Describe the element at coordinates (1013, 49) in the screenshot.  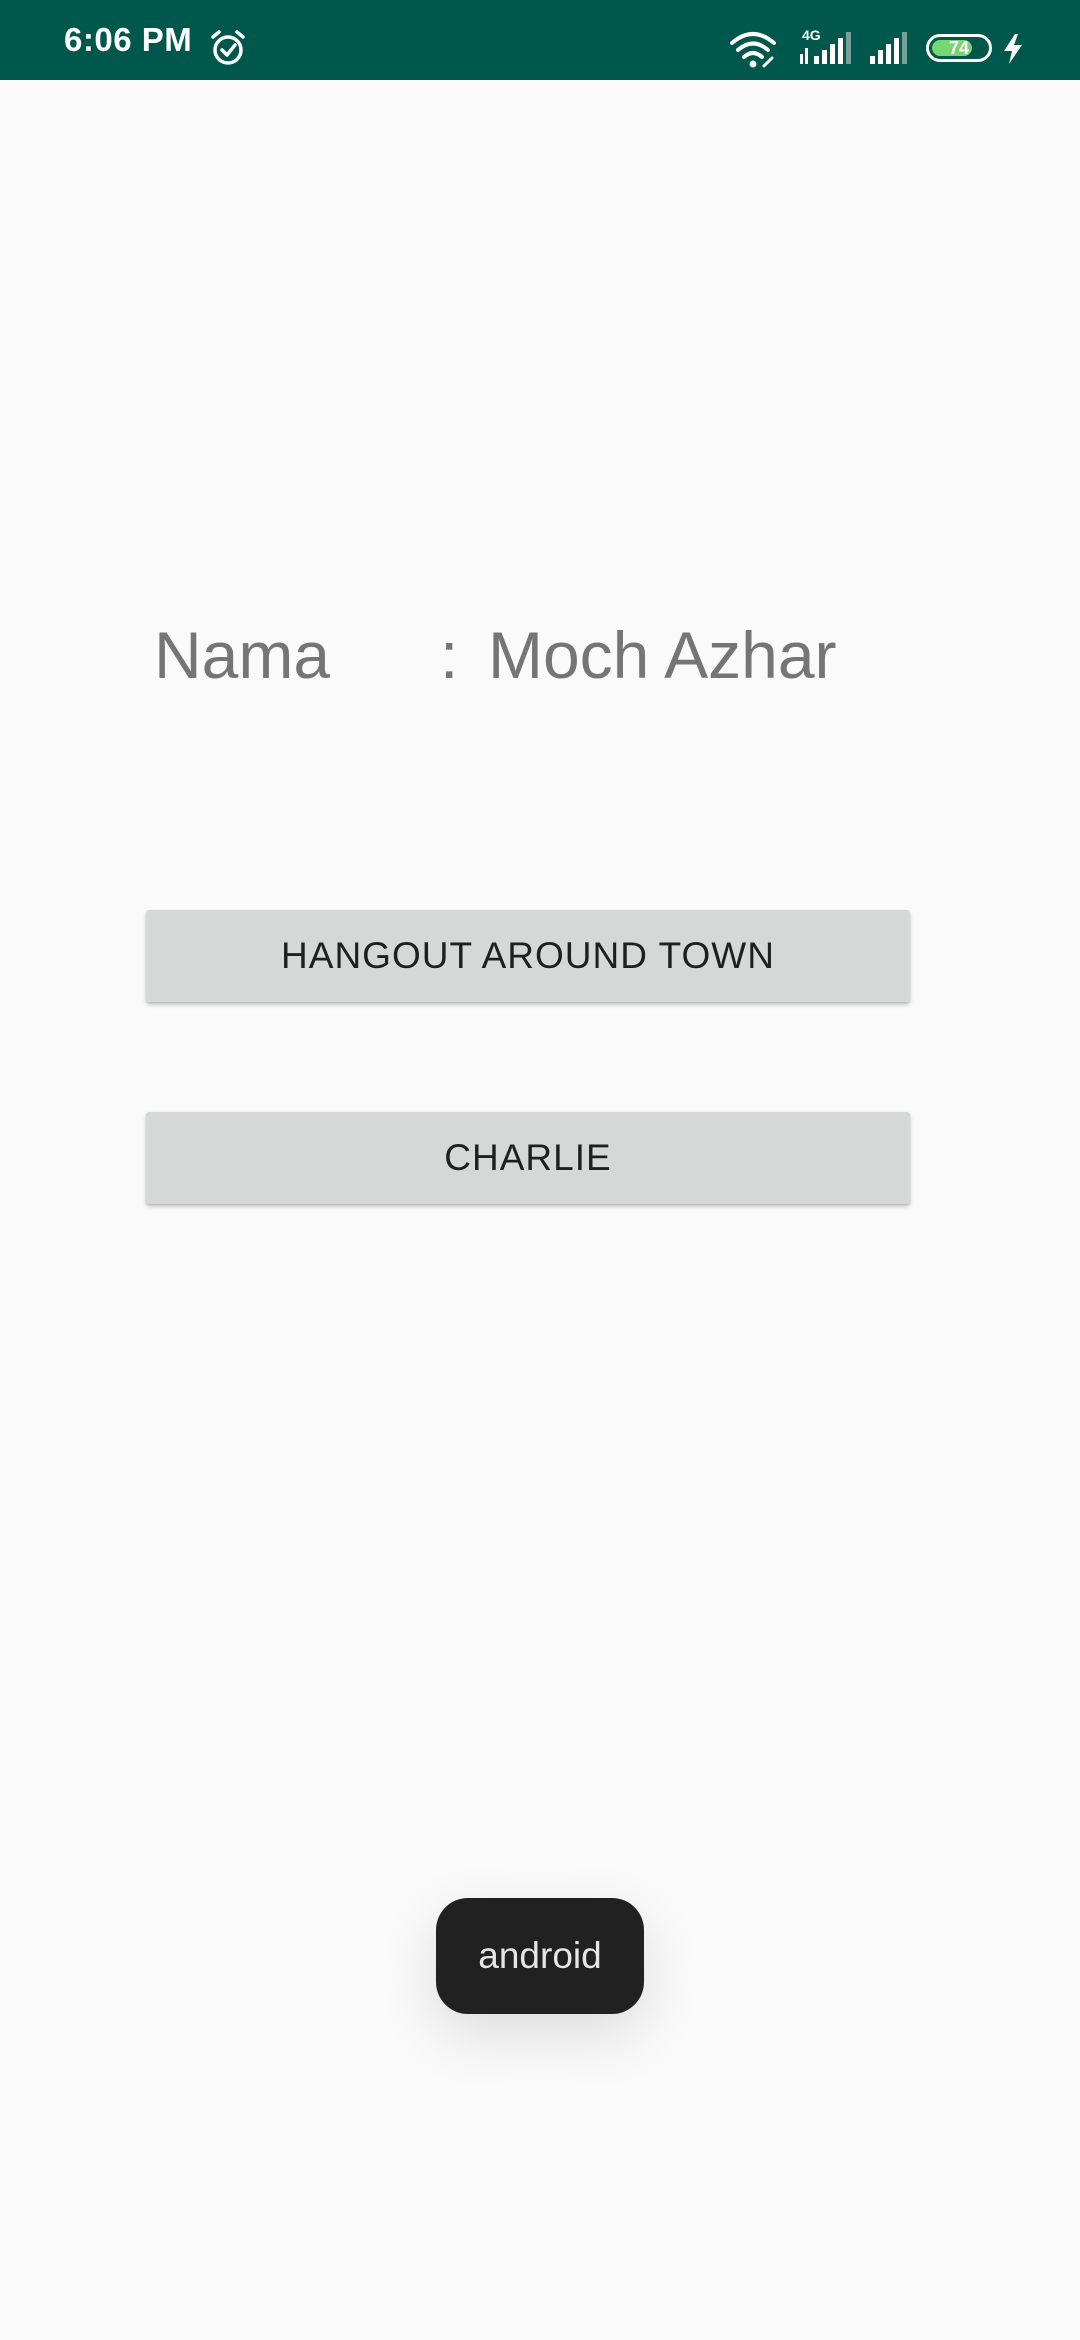
I see `charging-icon` at that location.